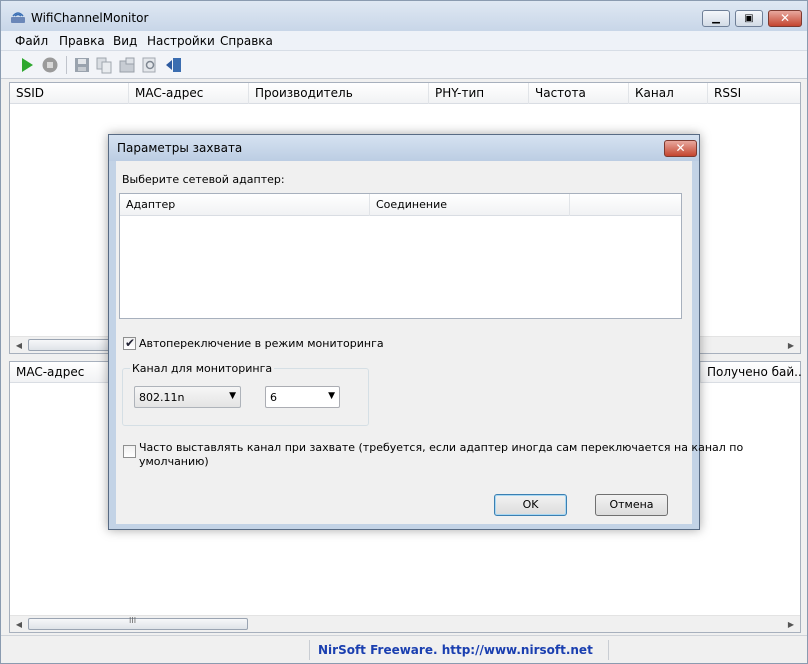 Image resolution: width=808 pixels, height=664 pixels. I want to click on stop-icon, so click(50, 65).